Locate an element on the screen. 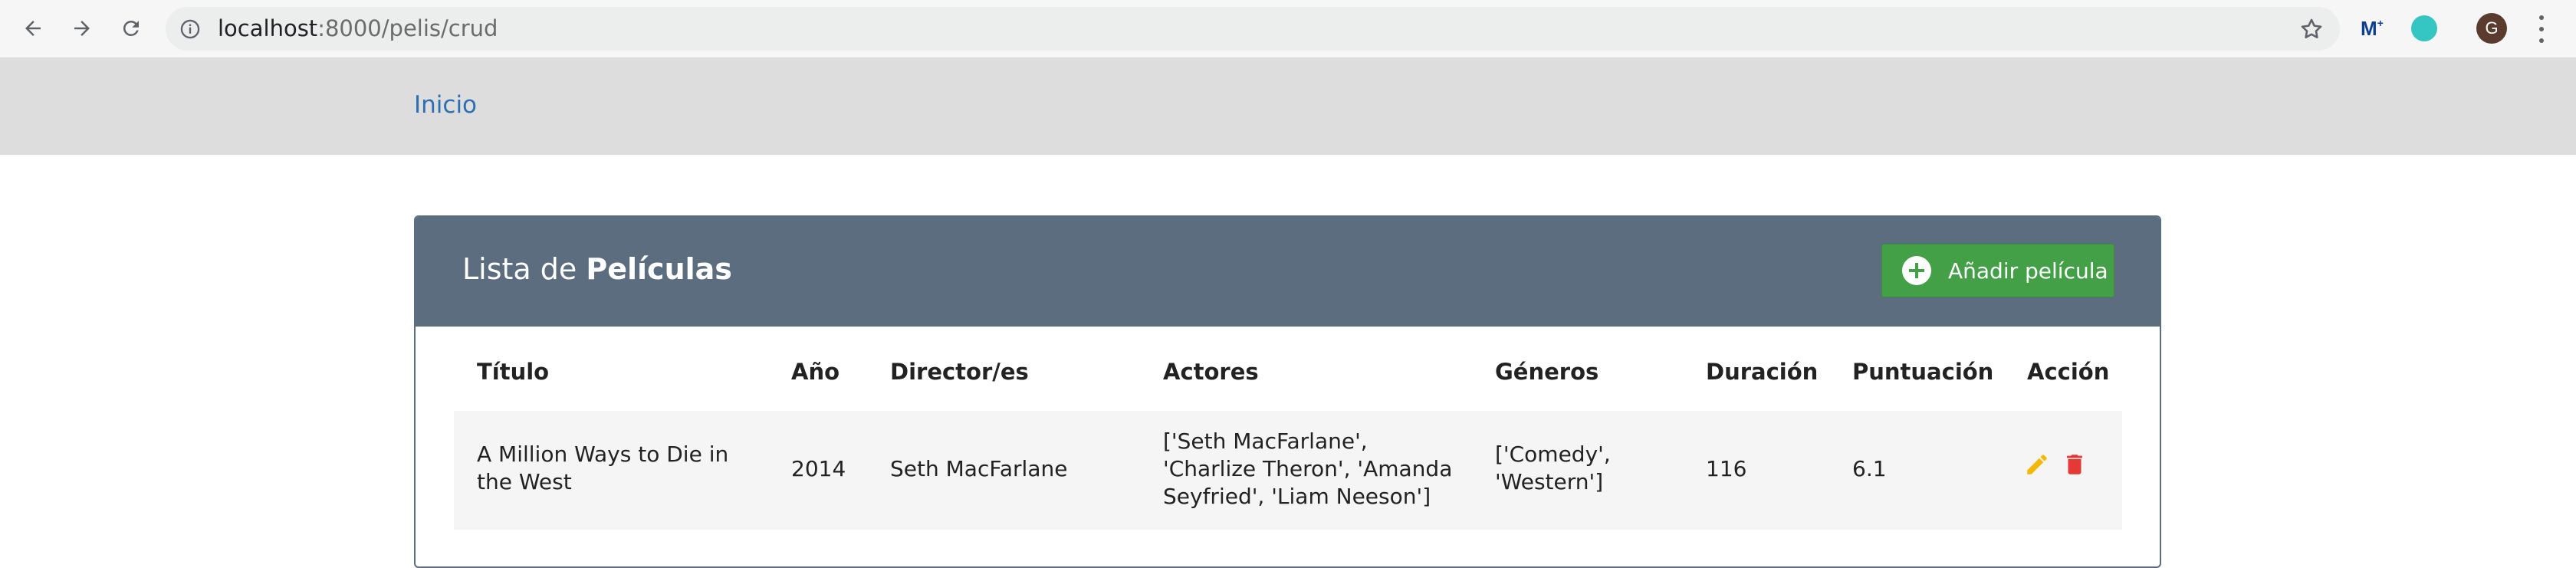 The image size is (2576, 568). column-header-titulo: Título is located at coordinates (513, 372).